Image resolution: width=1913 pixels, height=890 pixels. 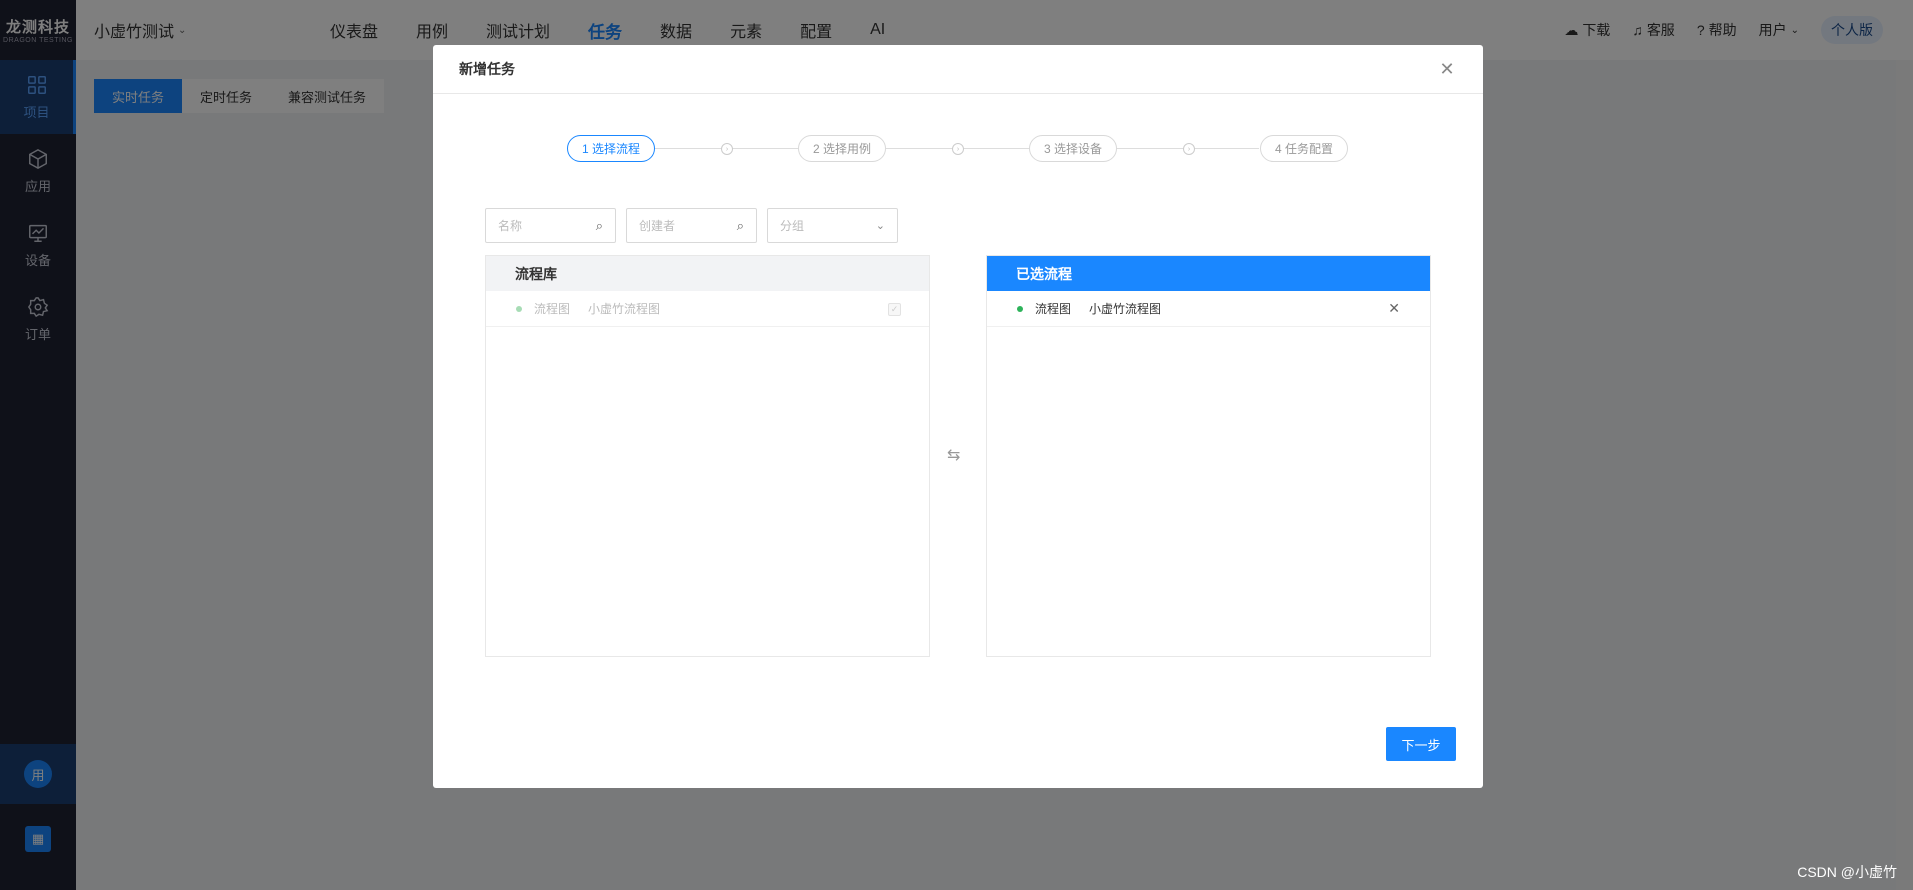 What do you see at coordinates (1394, 308) in the screenshot?
I see `remove-icon: ✕` at bounding box center [1394, 308].